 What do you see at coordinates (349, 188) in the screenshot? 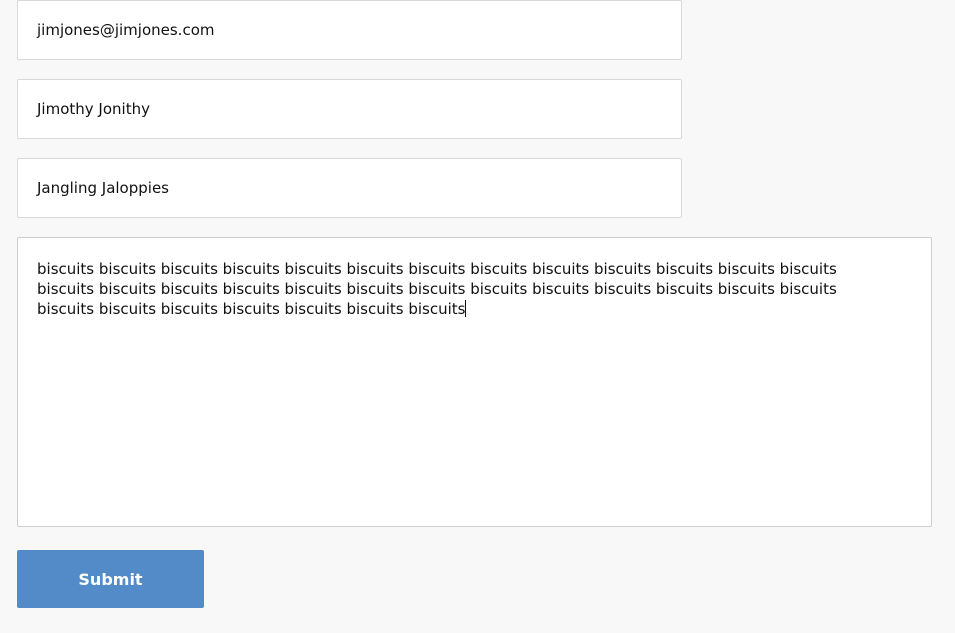
I see `company-field: Jangling Jaloppies` at bounding box center [349, 188].